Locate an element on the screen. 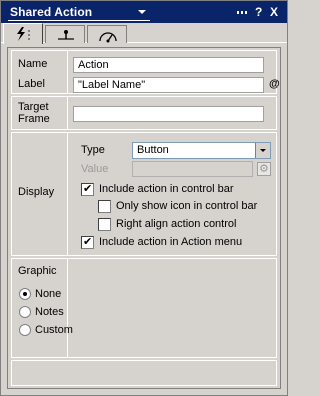  tab-appearance is located at coordinates (107, 34).